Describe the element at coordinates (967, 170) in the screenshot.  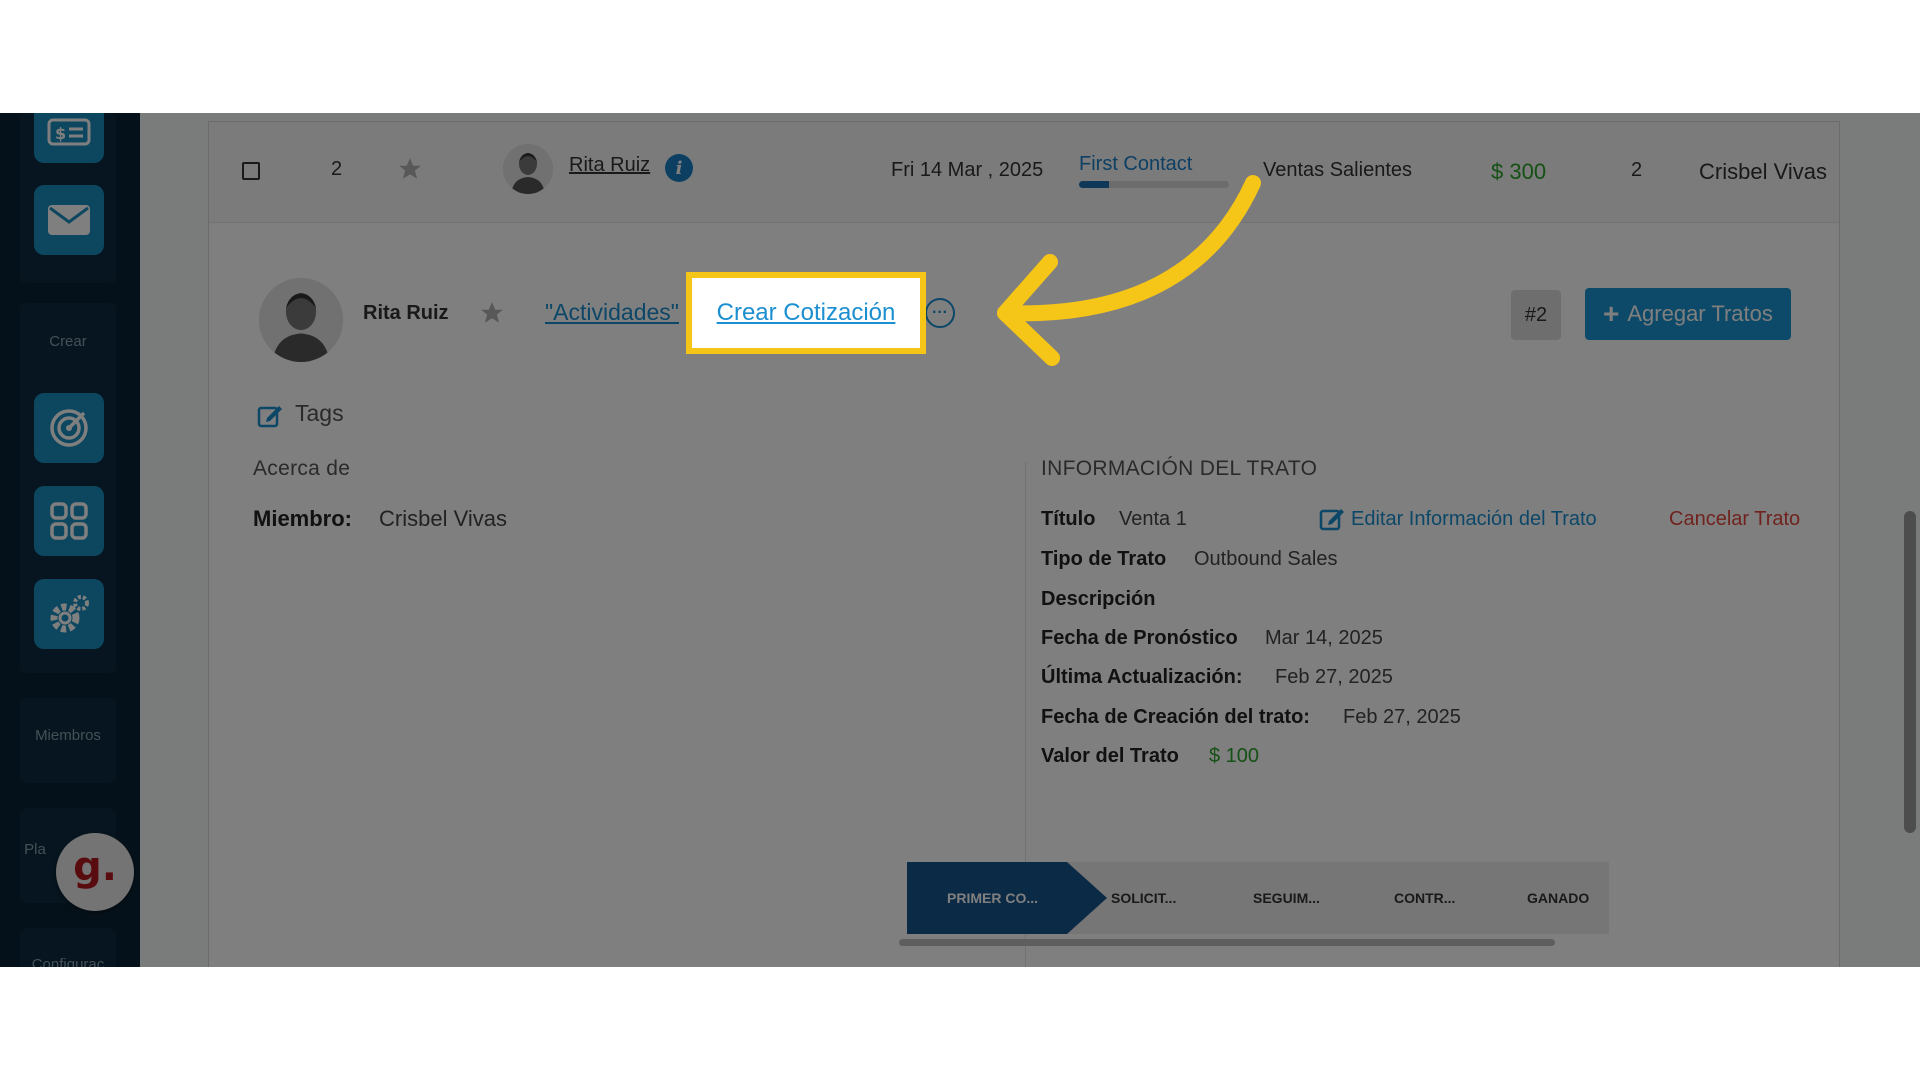
I see `row-date: Fri 14 Mar , 2025` at that location.